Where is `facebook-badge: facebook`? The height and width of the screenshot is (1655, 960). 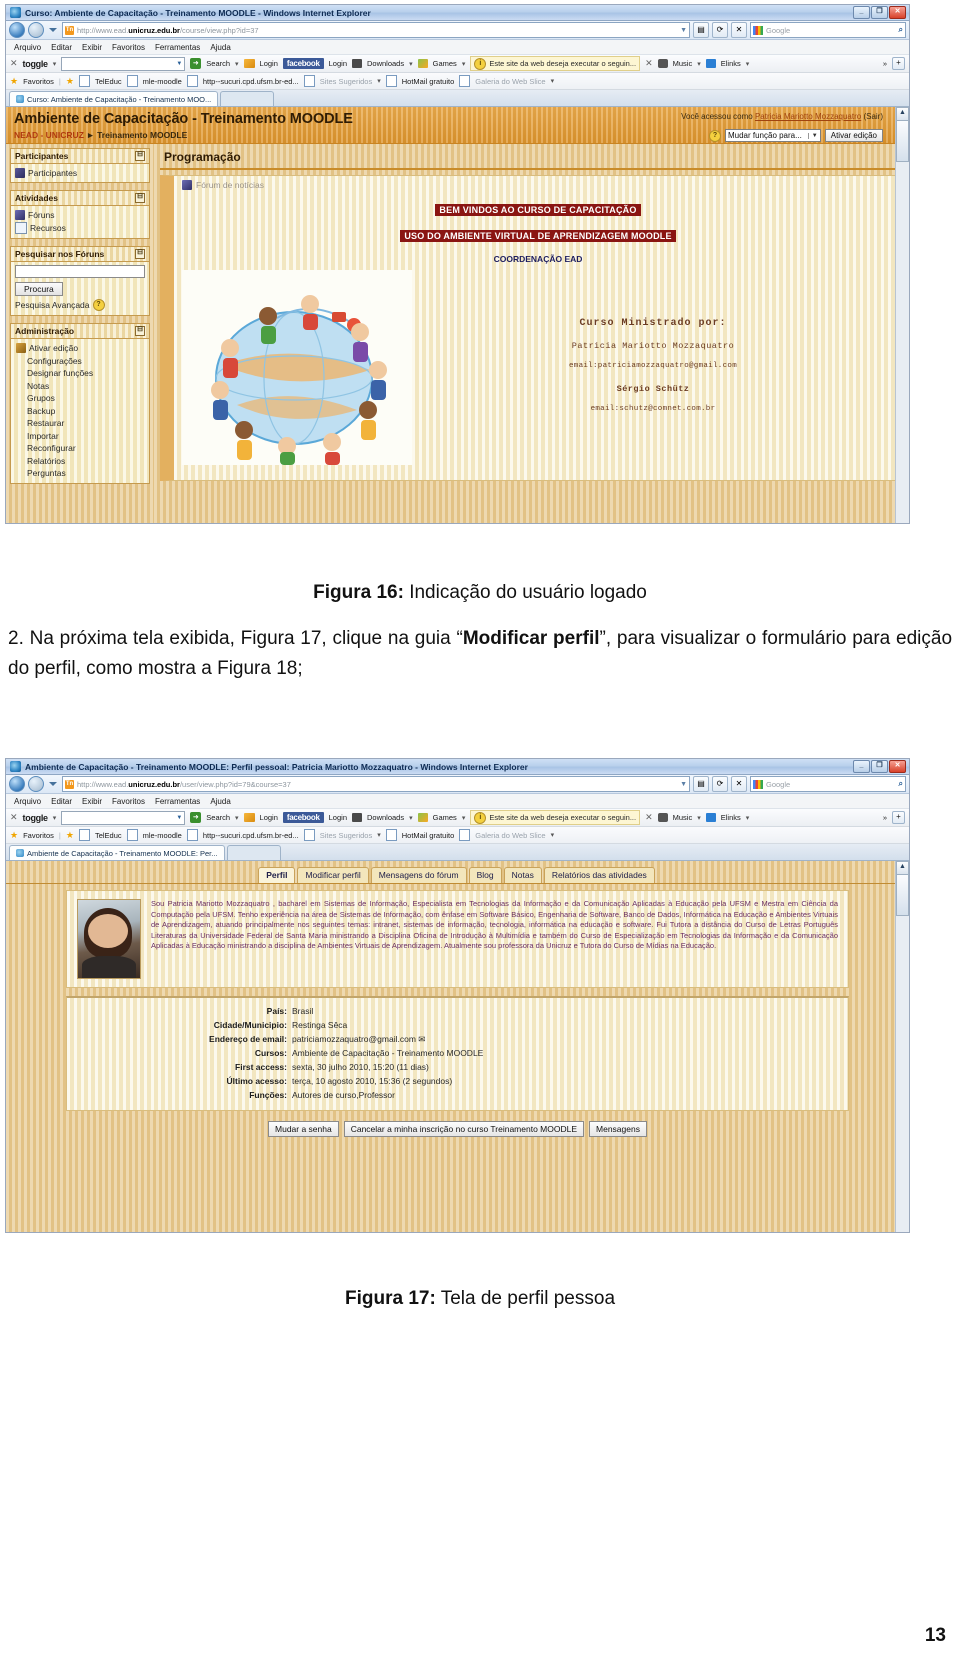
facebook-badge: facebook is located at coordinates (303, 817).